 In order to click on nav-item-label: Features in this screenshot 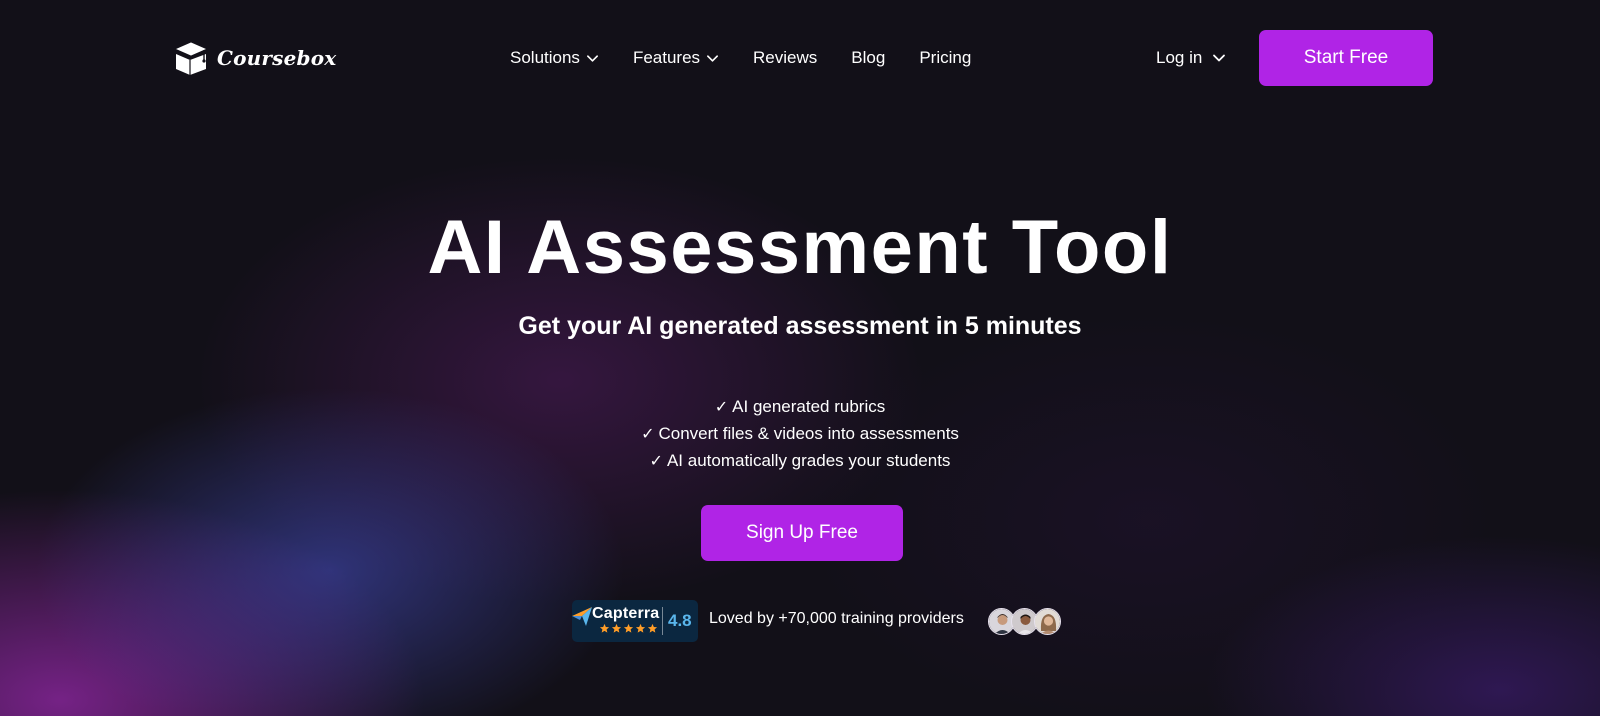, I will do `click(666, 57)`.